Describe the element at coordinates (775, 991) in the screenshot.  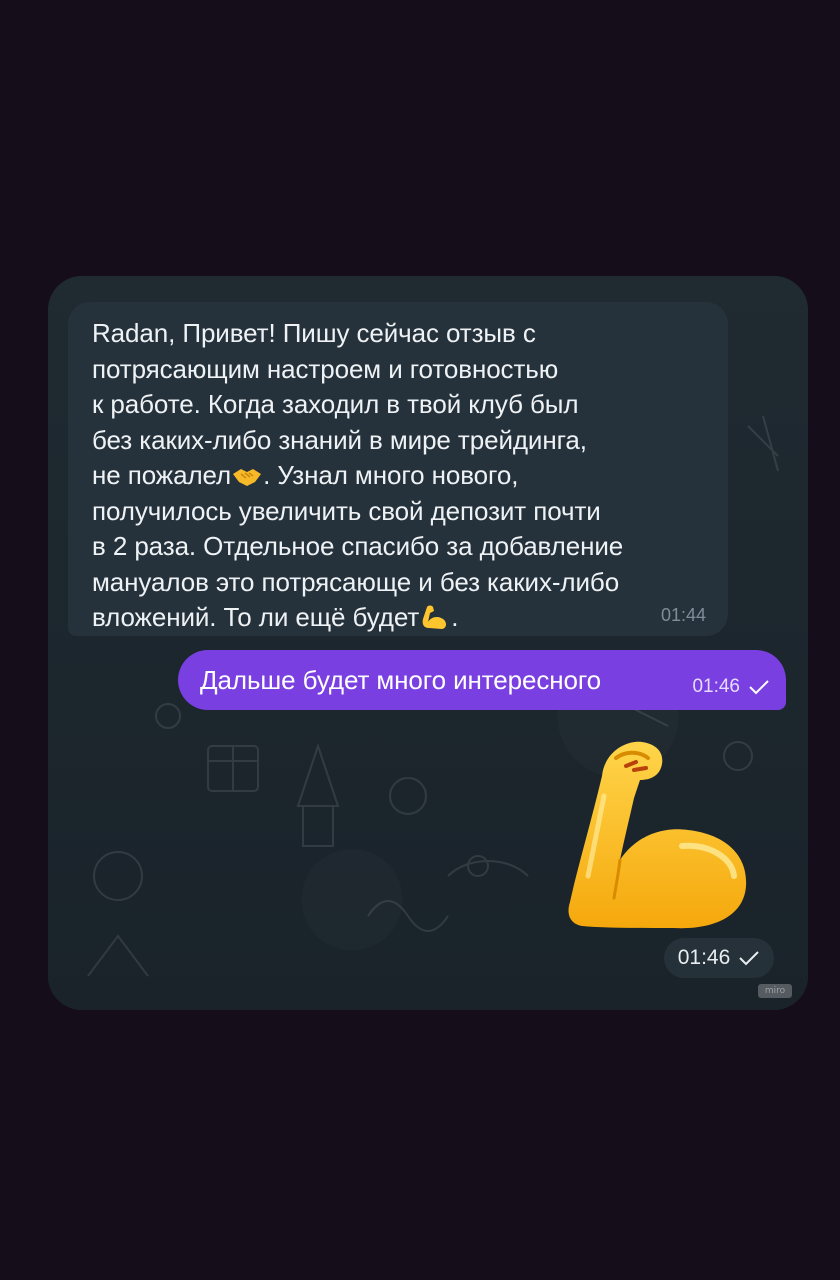
I see `miro-watermark: miro` at that location.